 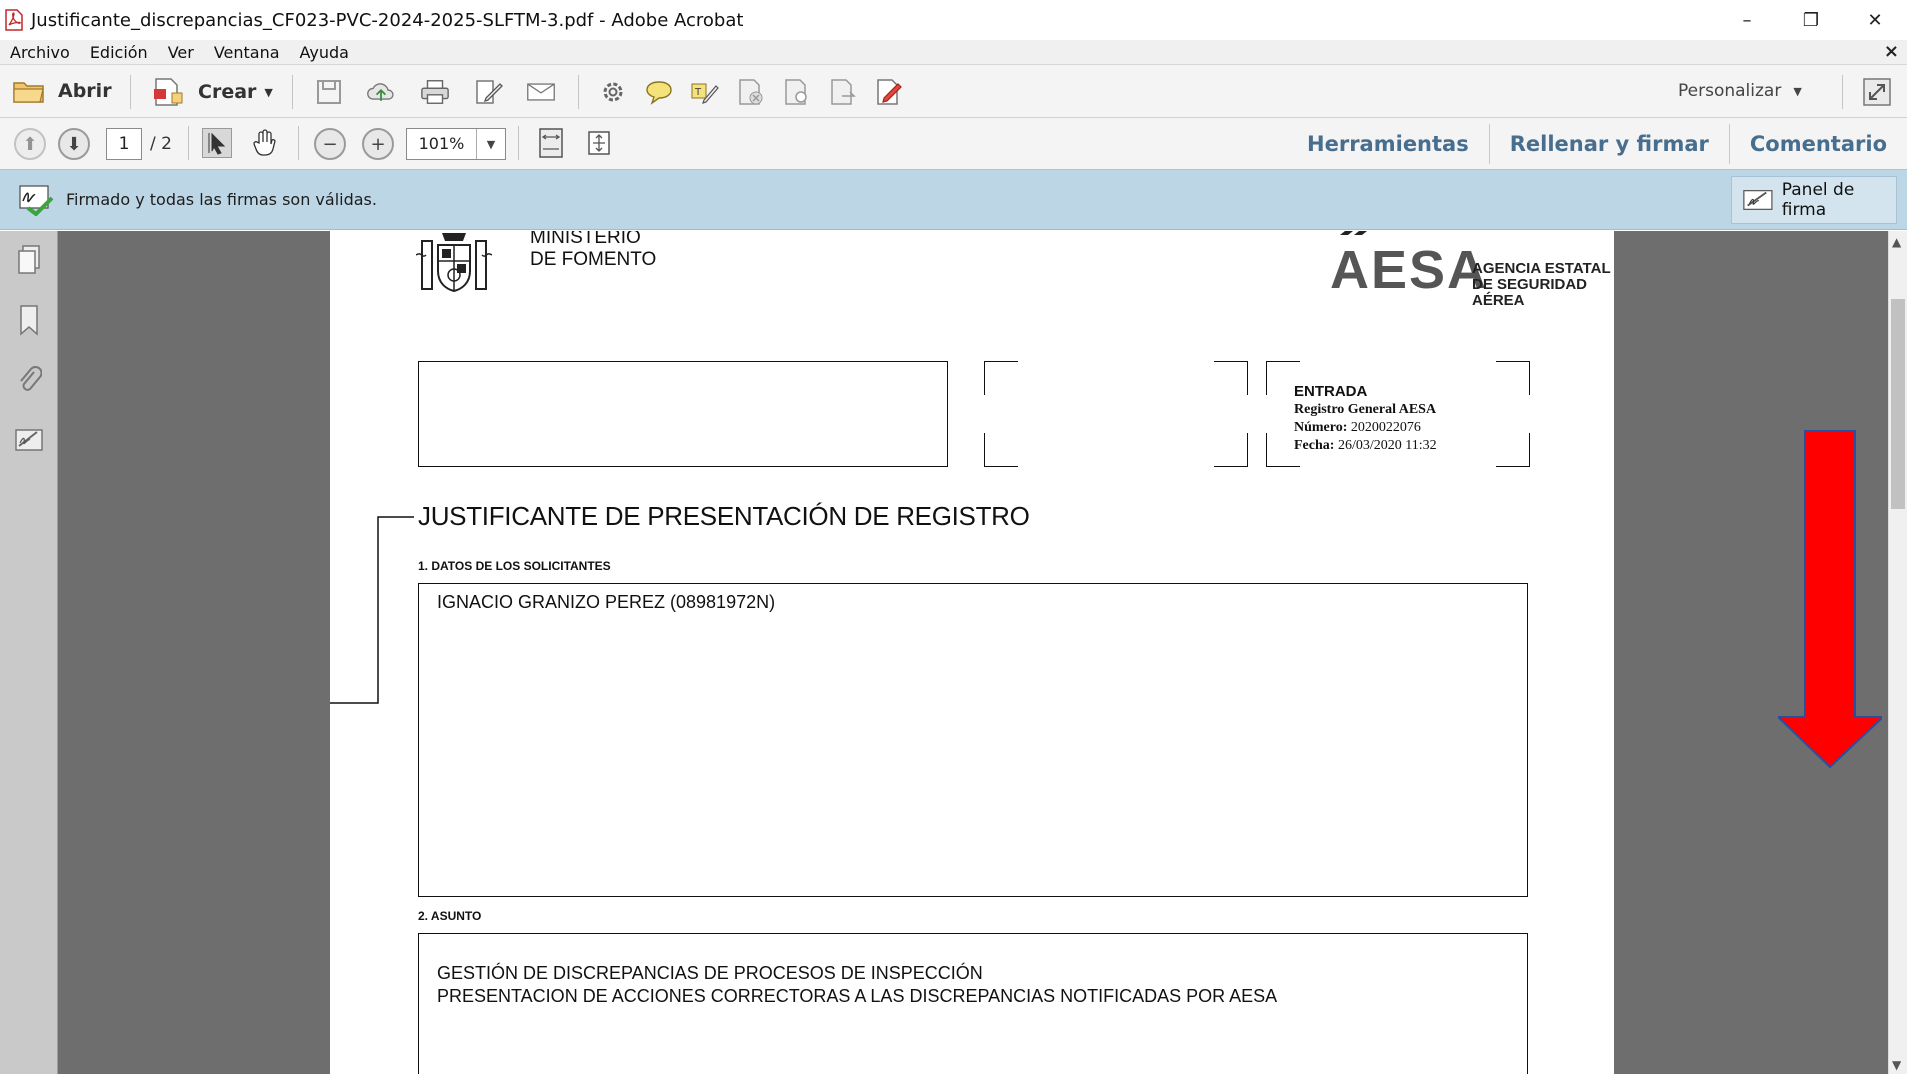 What do you see at coordinates (29, 320) in the screenshot?
I see `bookmarks-icon` at bounding box center [29, 320].